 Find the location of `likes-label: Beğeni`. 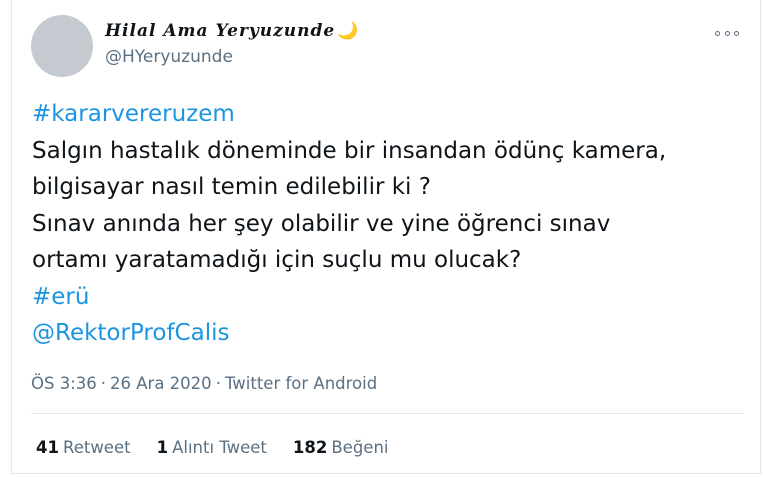

likes-label: Beğeni is located at coordinates (360, 447).